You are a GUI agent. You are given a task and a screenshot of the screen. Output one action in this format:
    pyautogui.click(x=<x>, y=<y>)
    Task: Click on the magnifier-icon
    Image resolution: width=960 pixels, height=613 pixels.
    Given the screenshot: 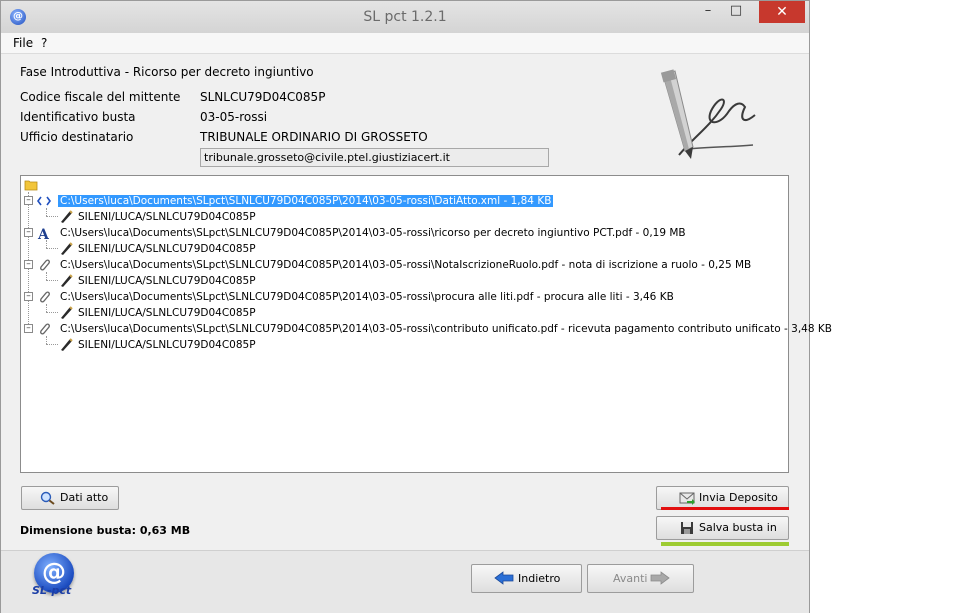 What is the action you would take?
    pyautogui.click(x=47, y=498)
    